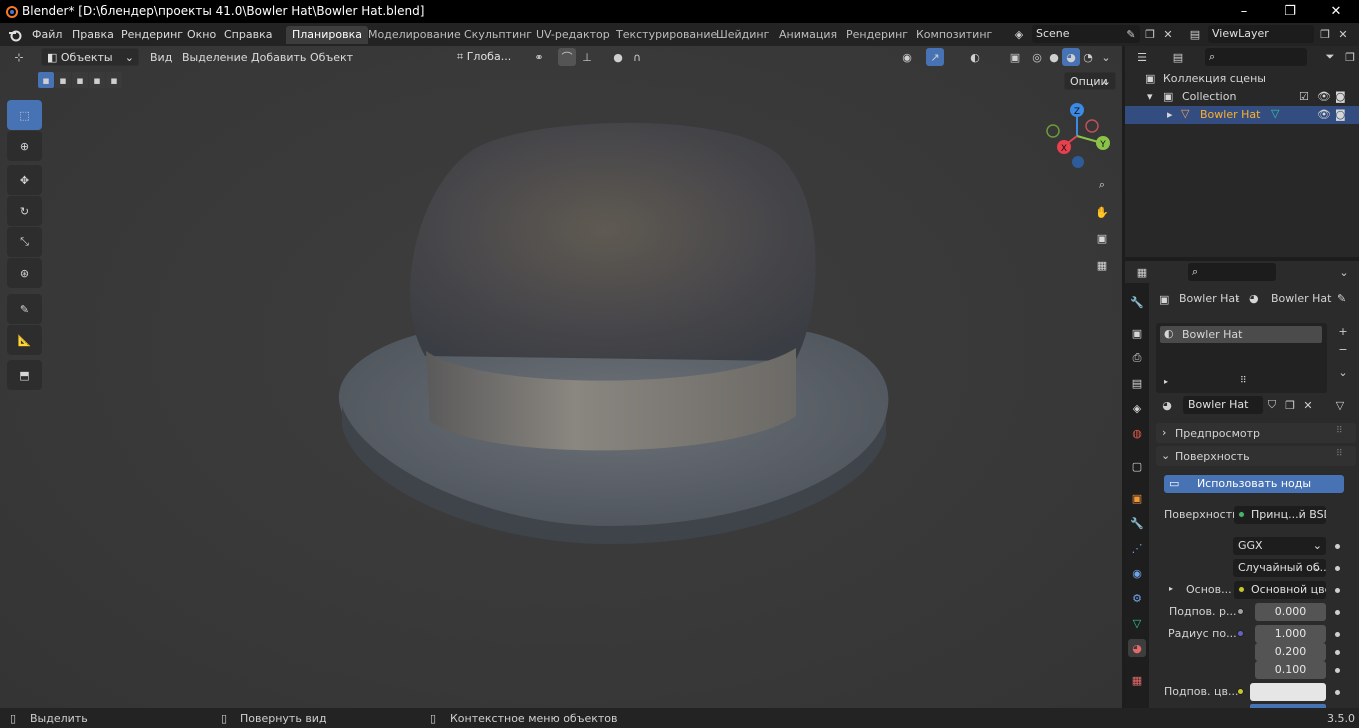 The width and height of the screenshot is (1359, 728). I want to click on object-tab-icon: ▣, so click(1137, 498).